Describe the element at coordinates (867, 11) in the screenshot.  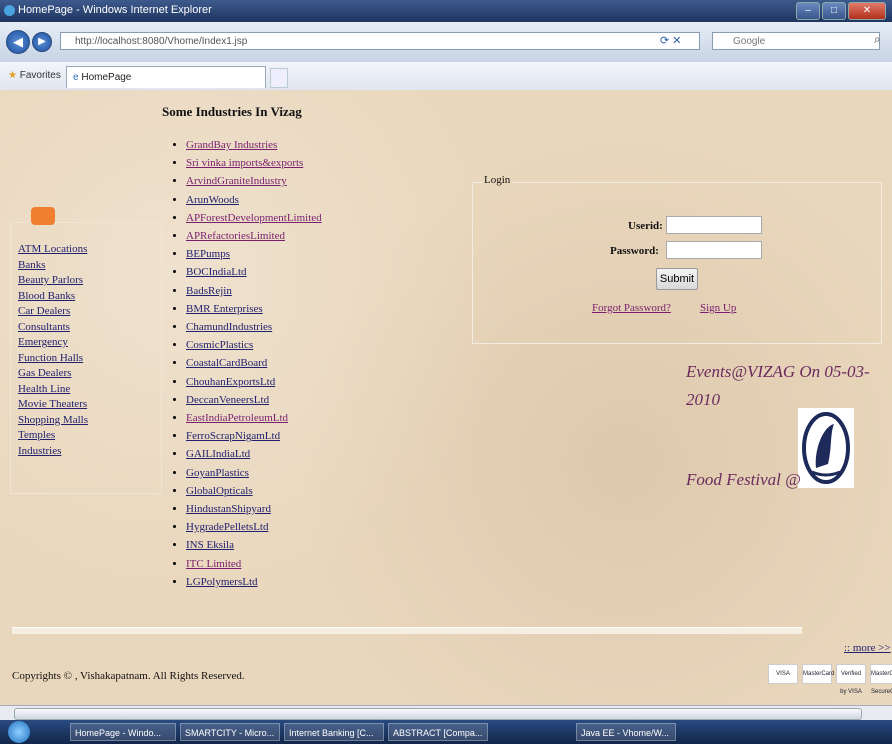
I see `close-button: ✕` at that location.